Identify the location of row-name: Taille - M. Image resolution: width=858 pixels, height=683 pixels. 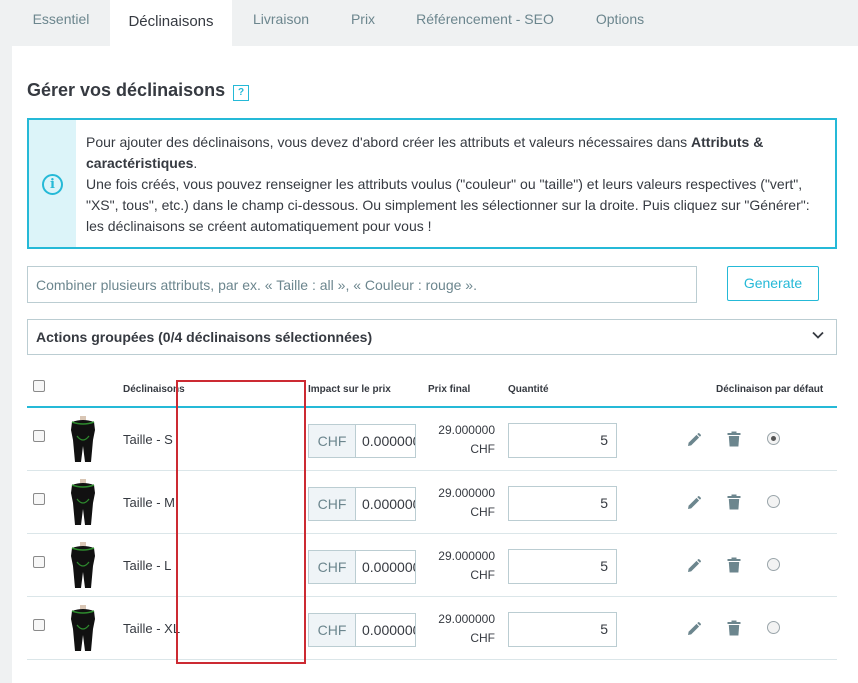
(149, 502).